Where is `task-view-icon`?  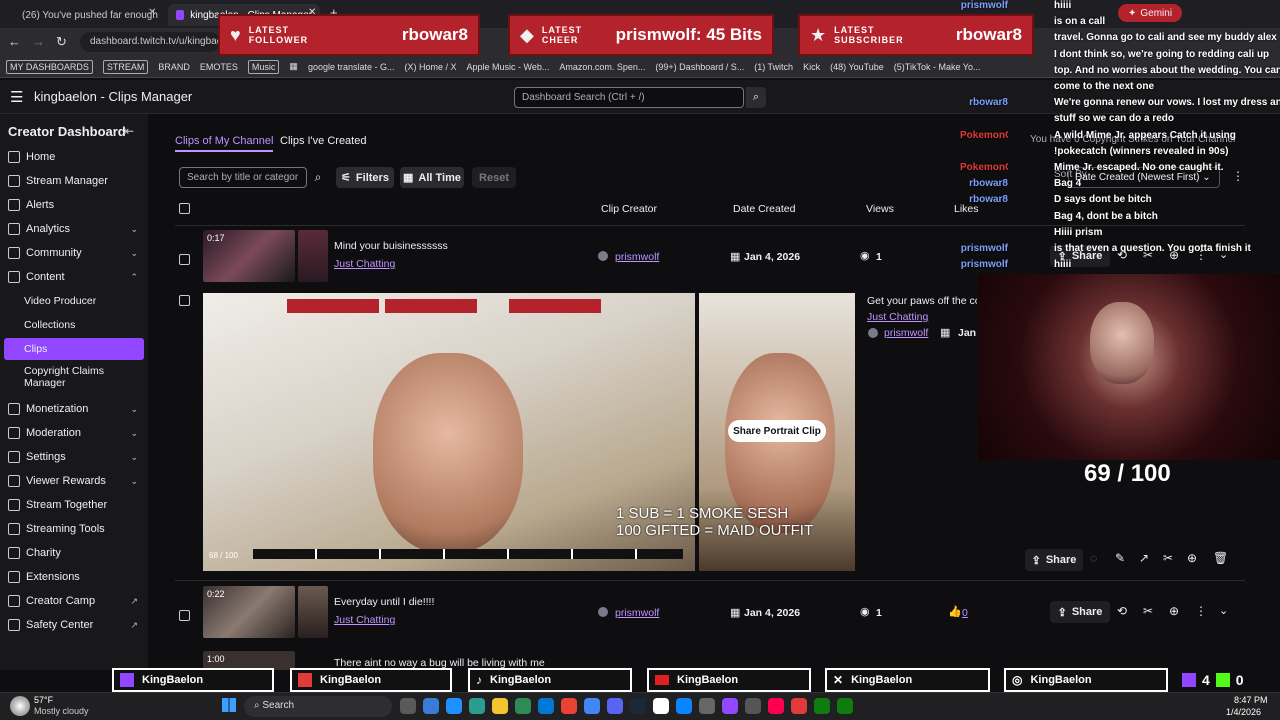 task-view-icon is located at coordinates (408, 706).